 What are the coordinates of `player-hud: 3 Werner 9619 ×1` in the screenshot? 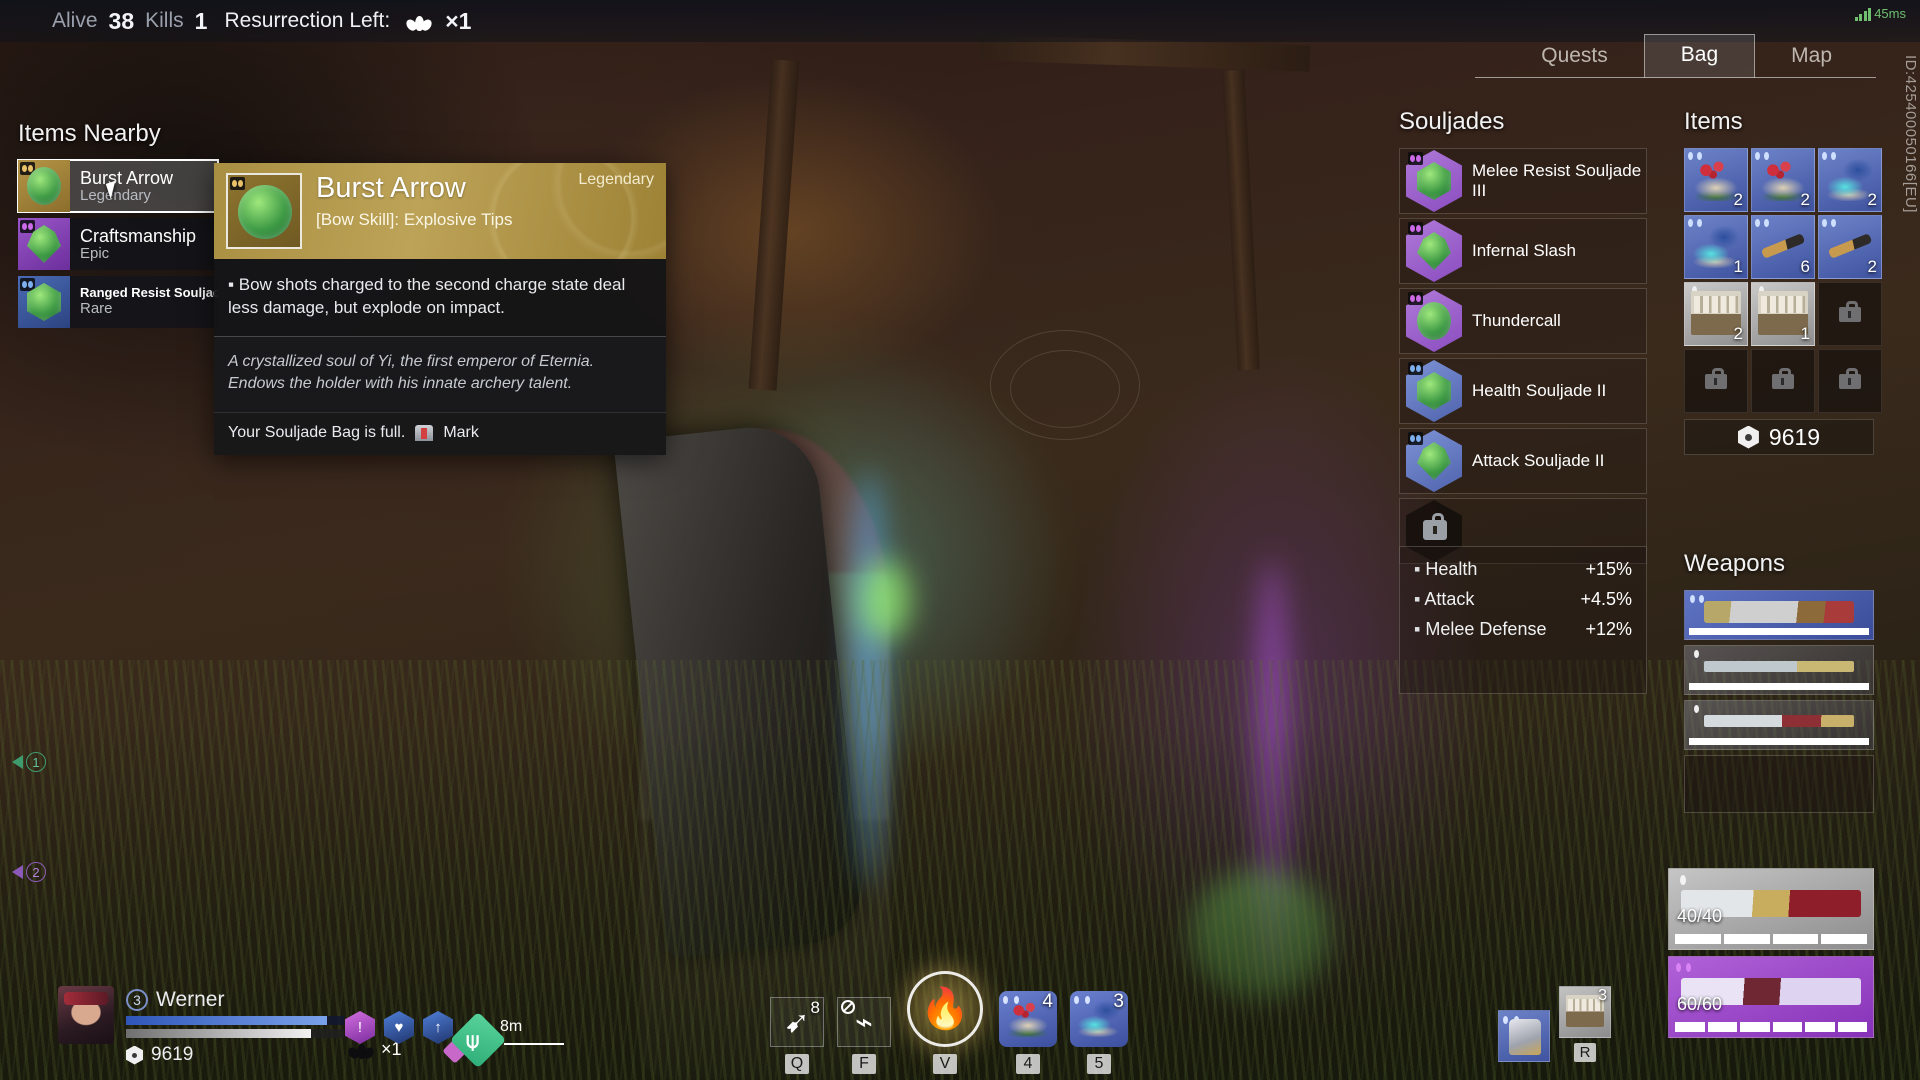 It's located at (230, 1026).